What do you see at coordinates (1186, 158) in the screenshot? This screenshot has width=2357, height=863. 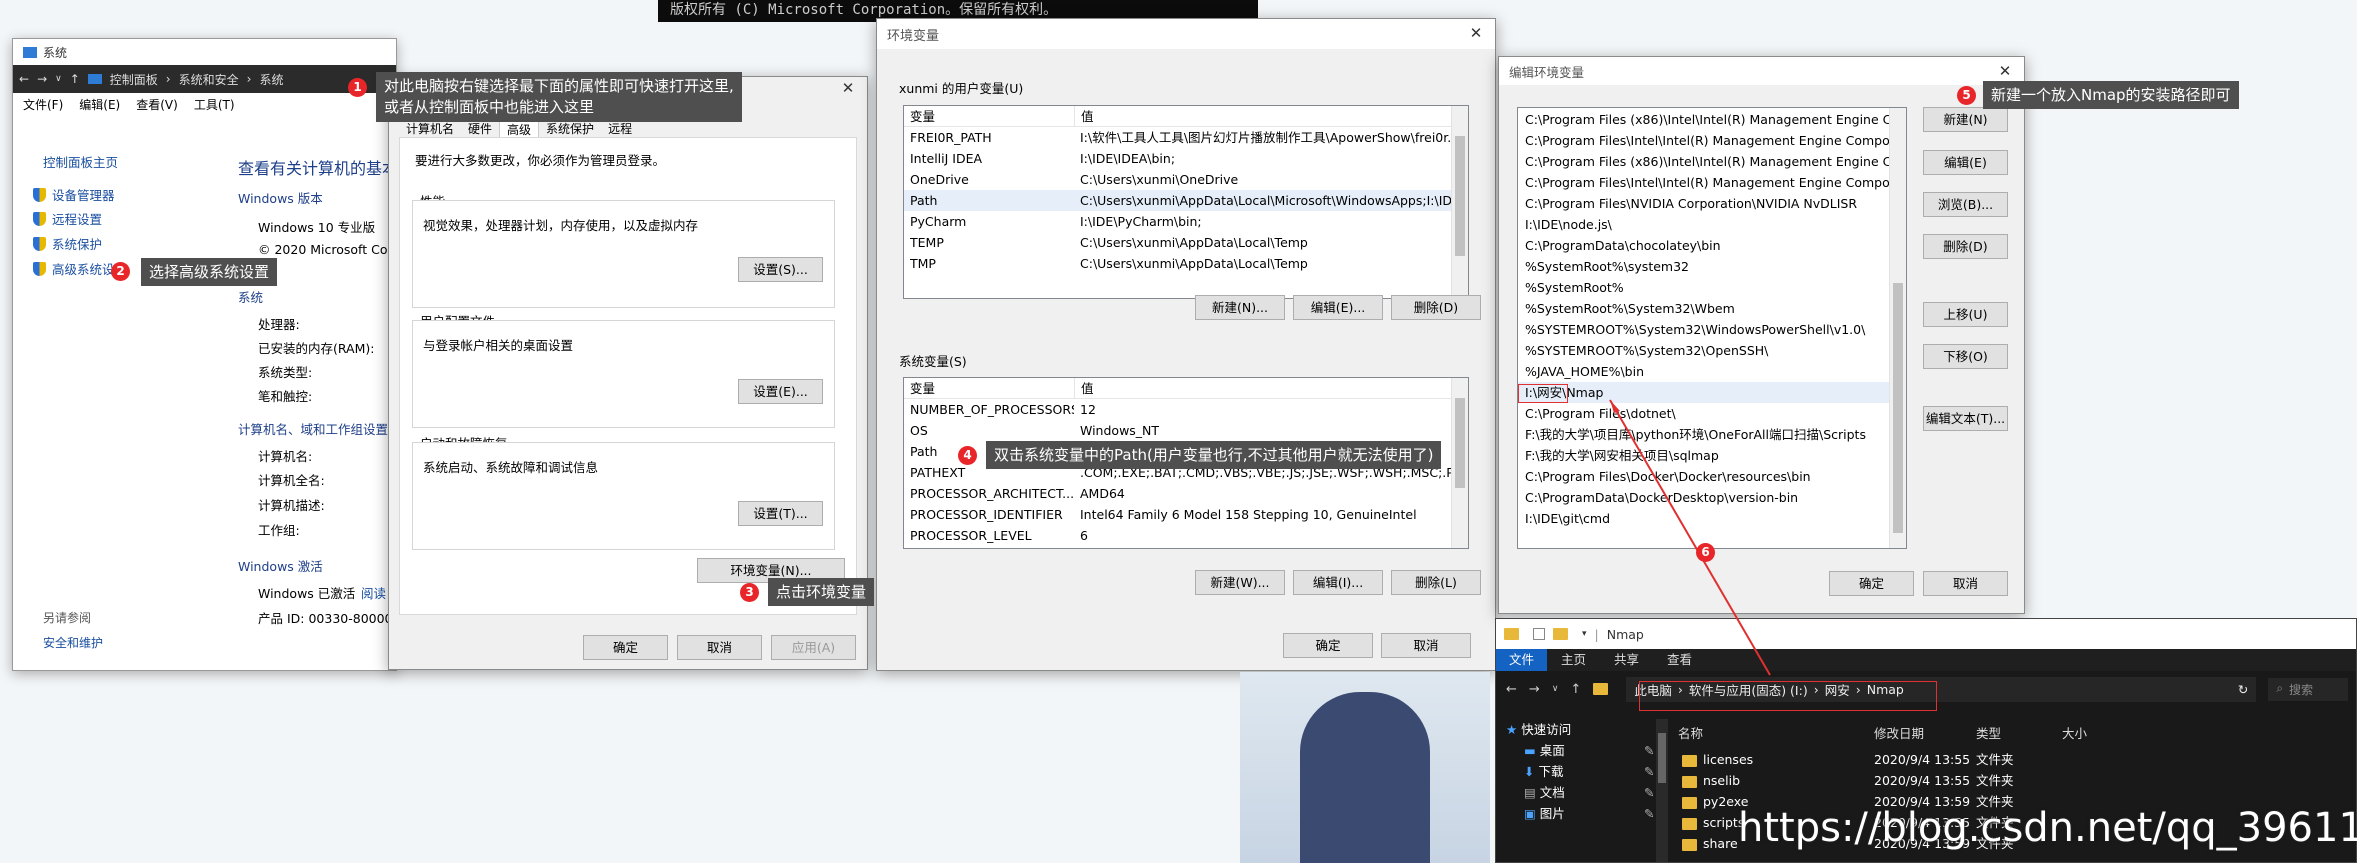 I see `table-row: IntelliJ IDEA I:\IDE\IDEA\bin;` at bounding box center [1186, 158].